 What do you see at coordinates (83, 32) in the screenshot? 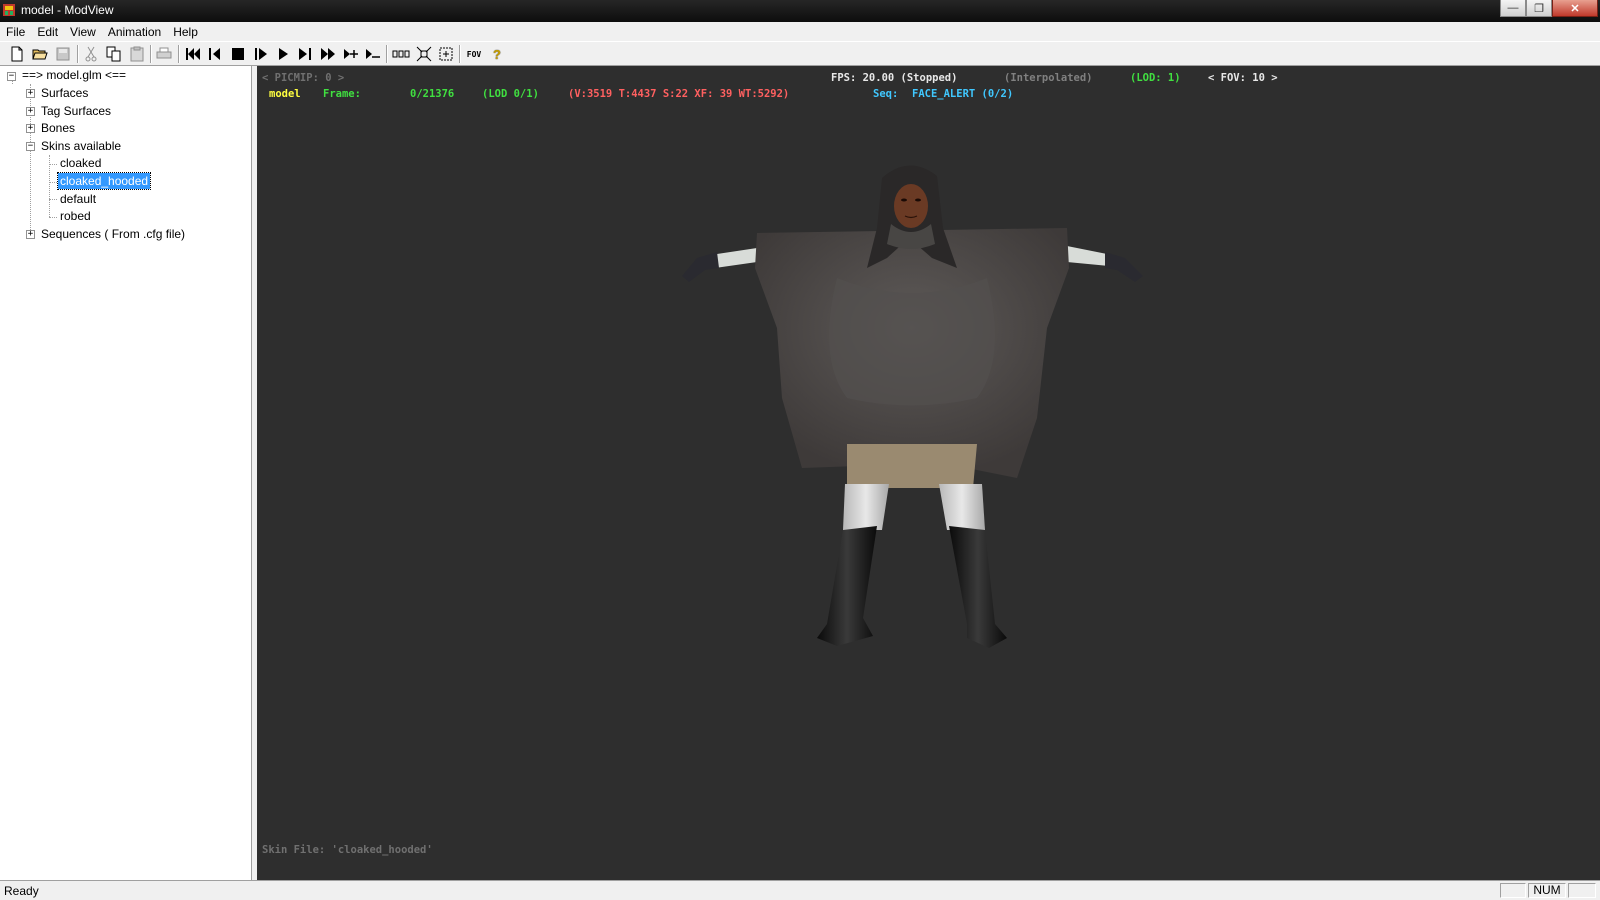
I see `menu-view: View` at bounding box center [83, 32].